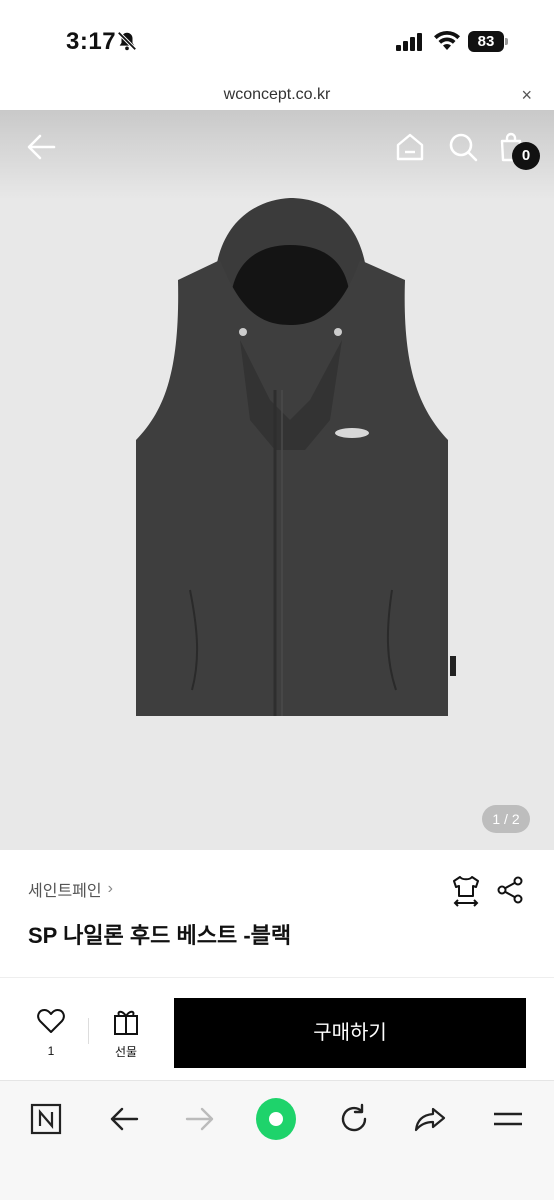 The image size is (554, 1200). Describe the element at coordinates (91, 41) in the screenshot. I see `status-time: 3:17` at that location.